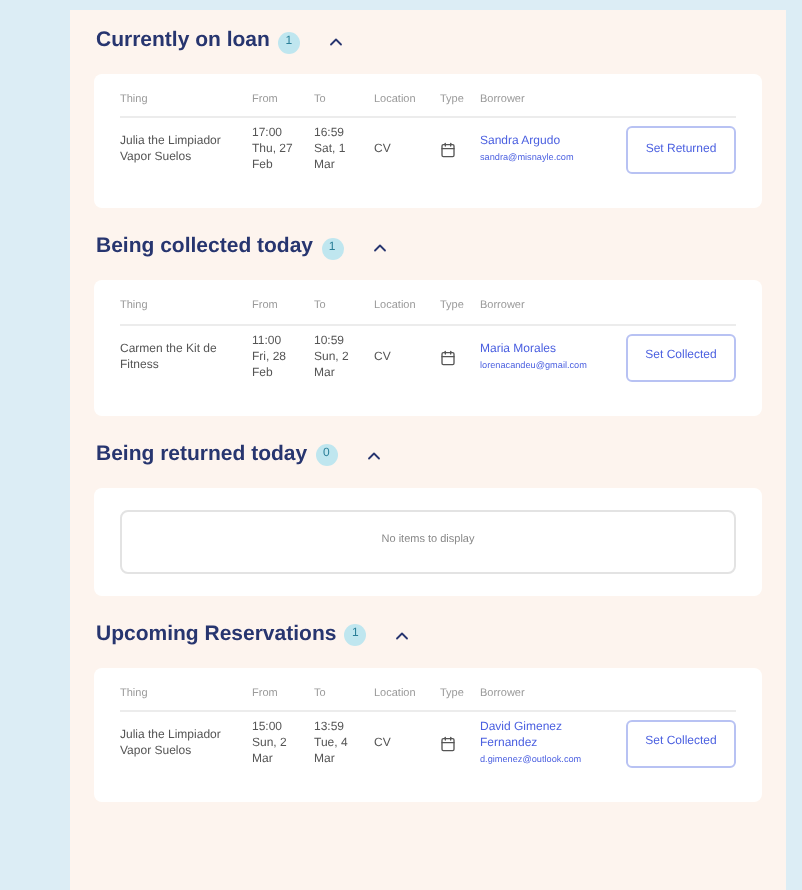 This screenshot has width=802, height=890. What do you see at coordinates (216, 634) in the screenshot?
I see `section-title: Upcoming Reservations` at bounding box center [216, 634].